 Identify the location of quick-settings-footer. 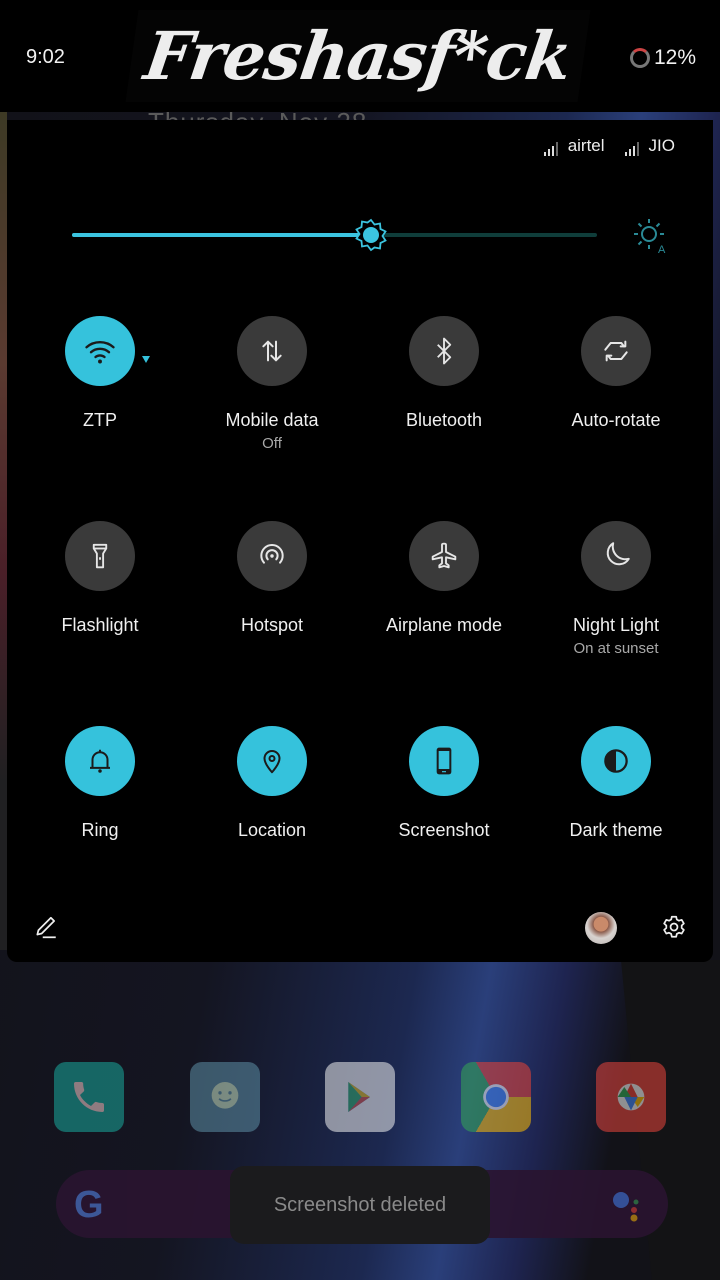
(360, 927).